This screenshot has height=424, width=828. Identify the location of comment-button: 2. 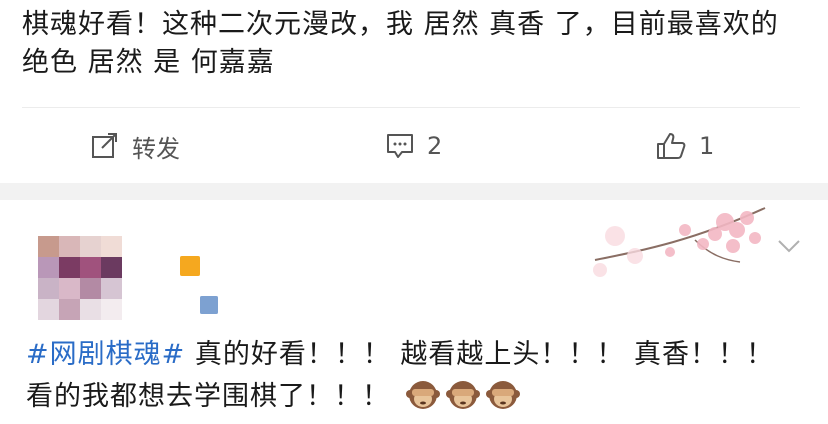
(413, 146).